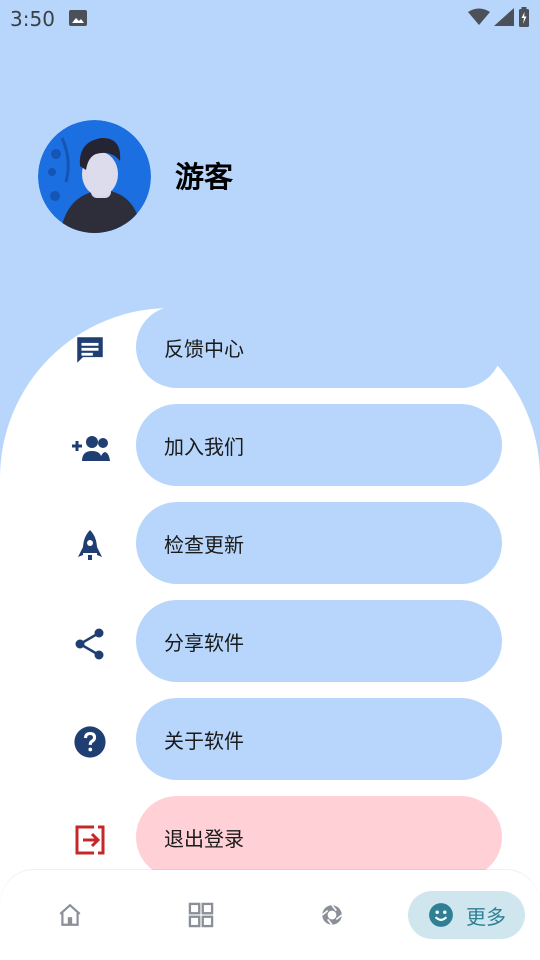 The height and width of the screenshot is (960, 540). Describe the element at coordinates (204, 839) in the screenshot. I see `menu-label: 退出登录` at that location.